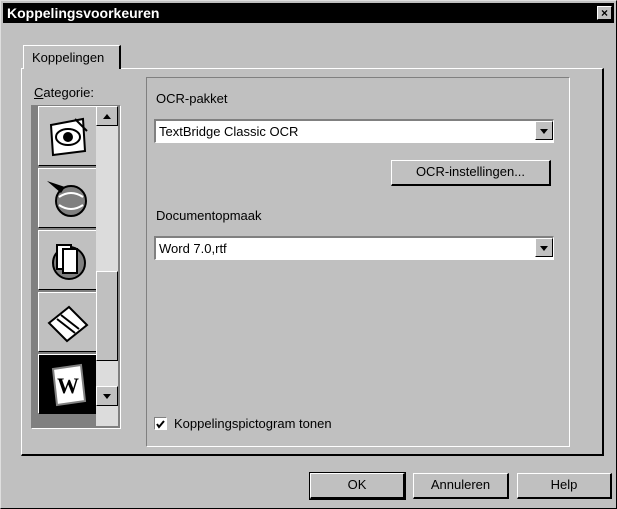  What do you see at coordinates (253, 423) in the screenshot?
I see `show-icon-label: Koppelingspictogram tonen` at bounding box center [253, 423].